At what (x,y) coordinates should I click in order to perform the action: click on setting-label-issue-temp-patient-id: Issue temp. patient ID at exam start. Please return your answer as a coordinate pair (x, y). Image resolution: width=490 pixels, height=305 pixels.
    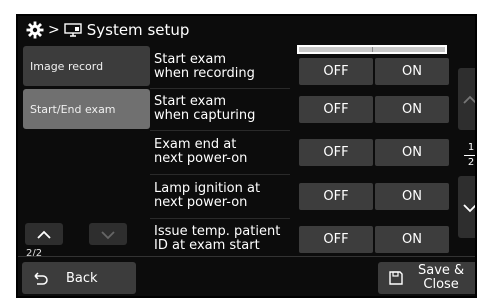
    Looking at the image, I should click on (217, 238).